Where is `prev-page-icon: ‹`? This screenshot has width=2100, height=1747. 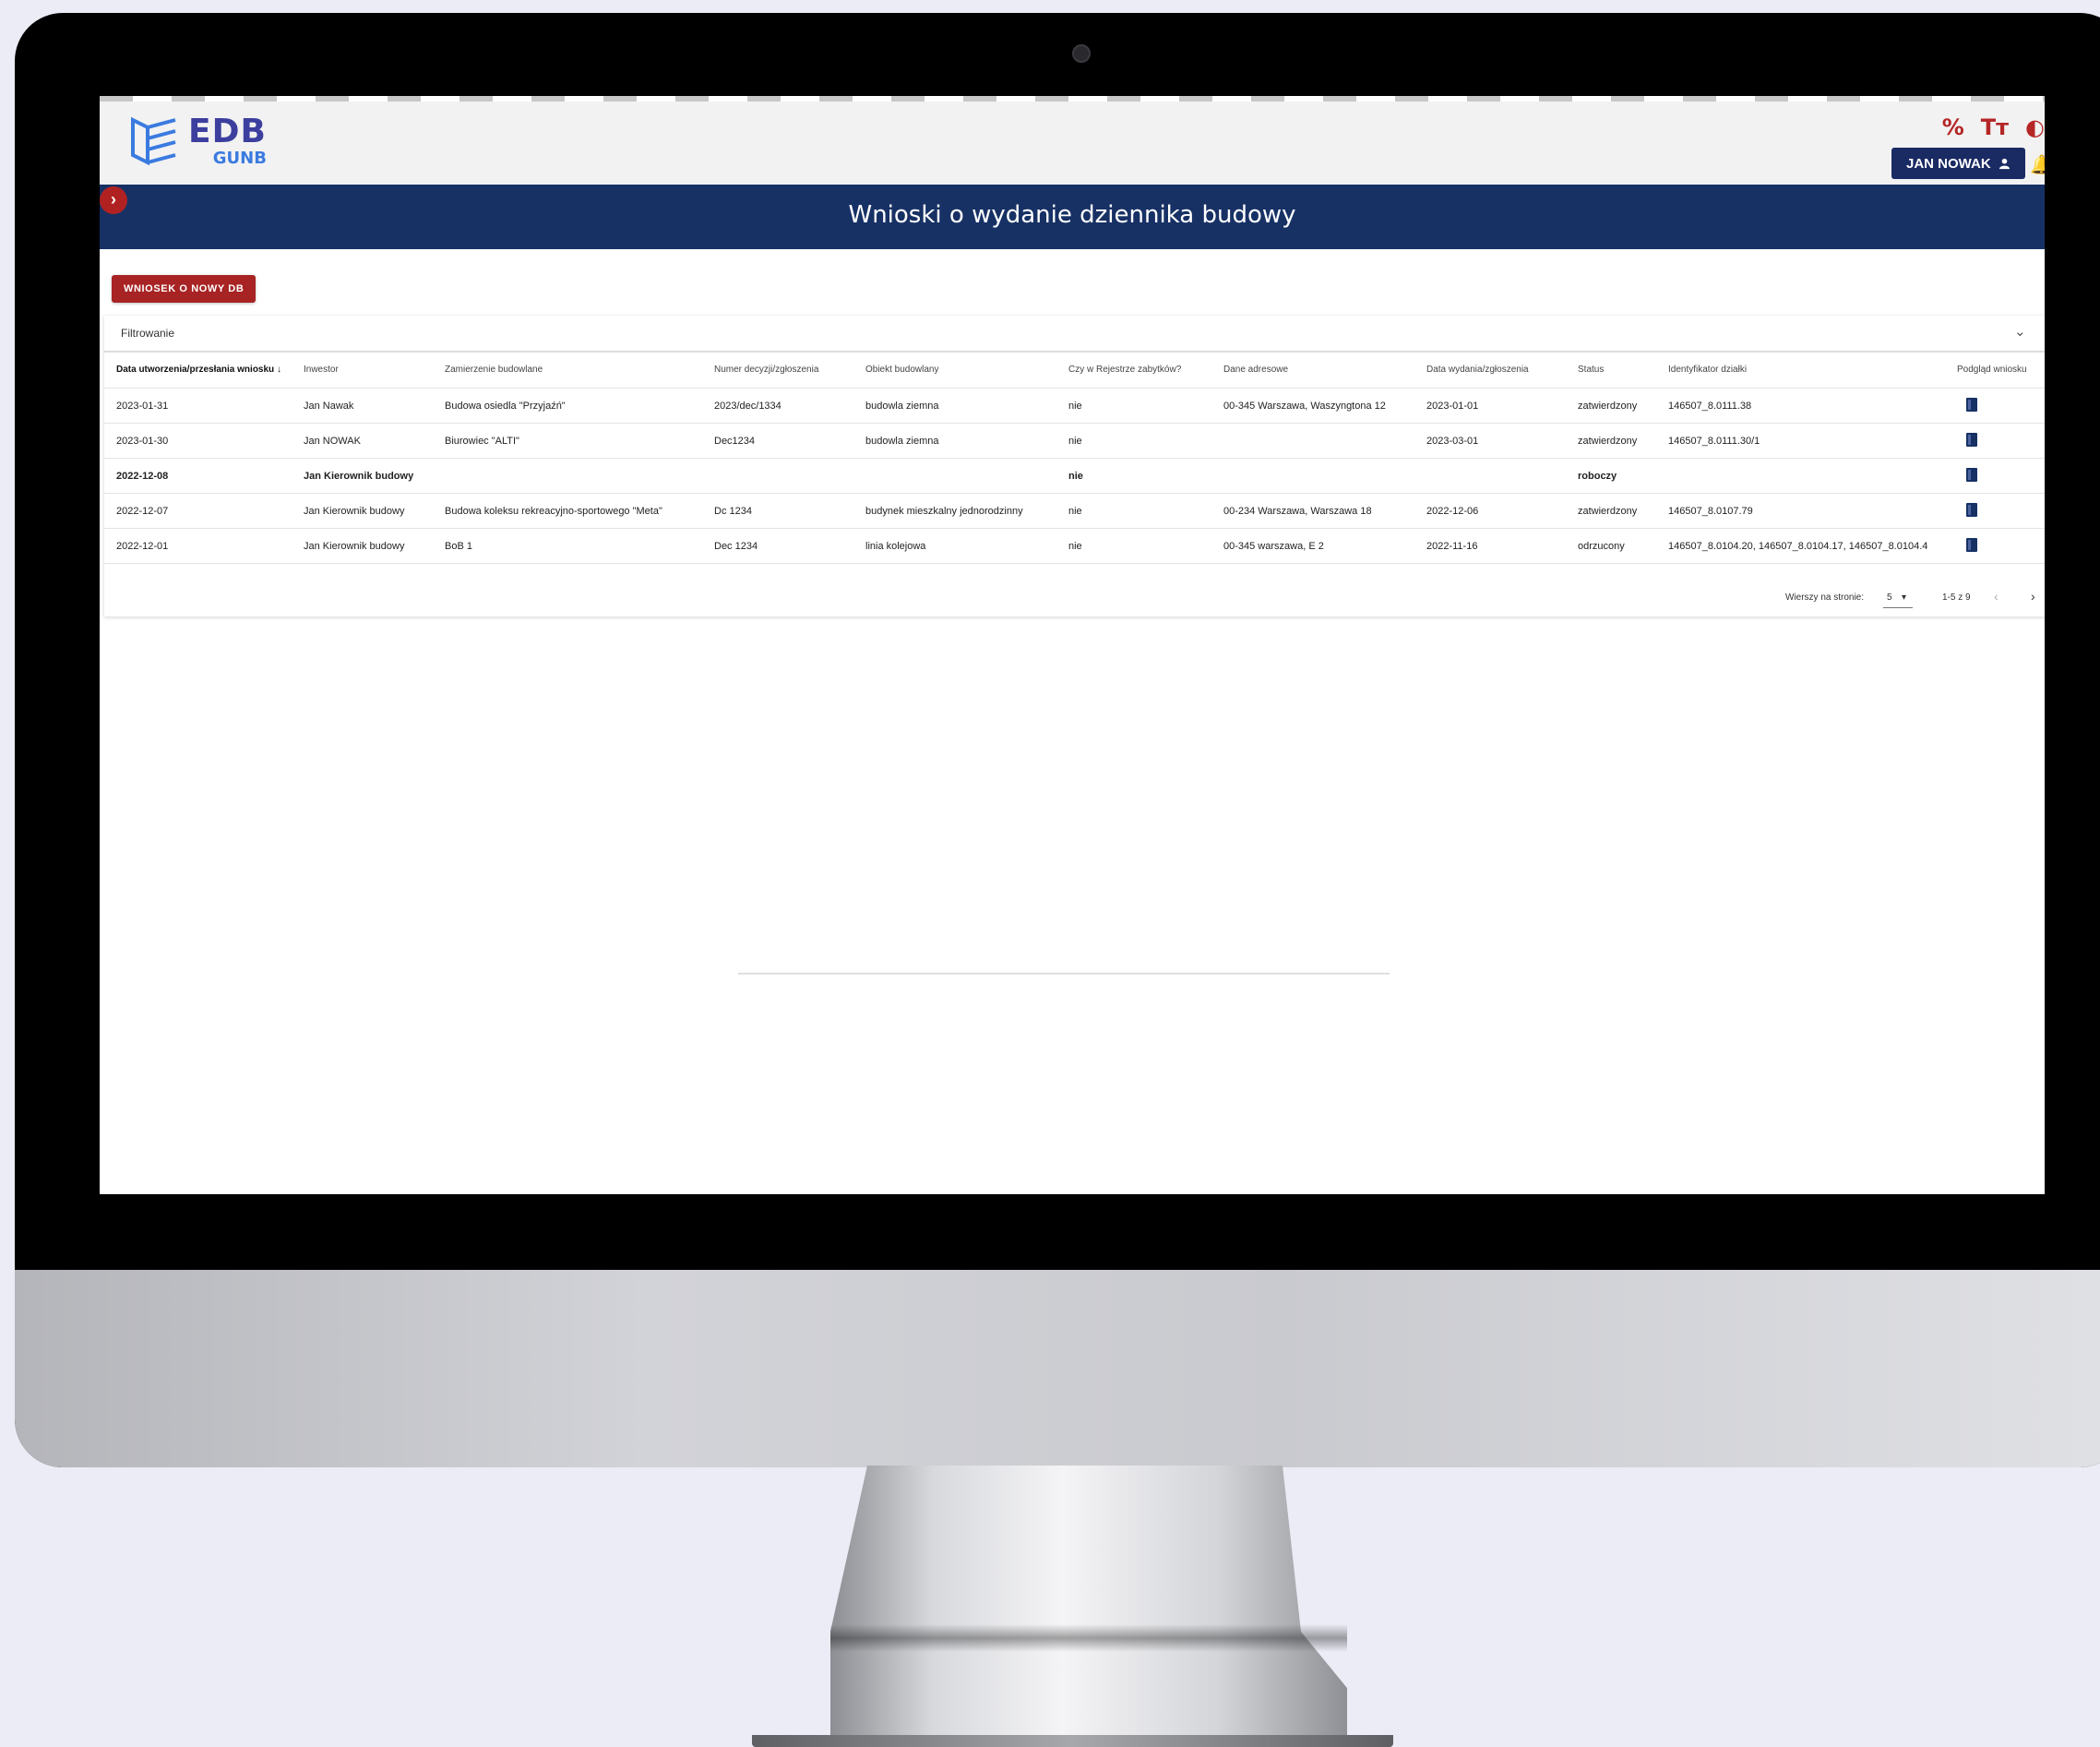 prev-page-icon: ‹ is located at coordinates (1996, 596).